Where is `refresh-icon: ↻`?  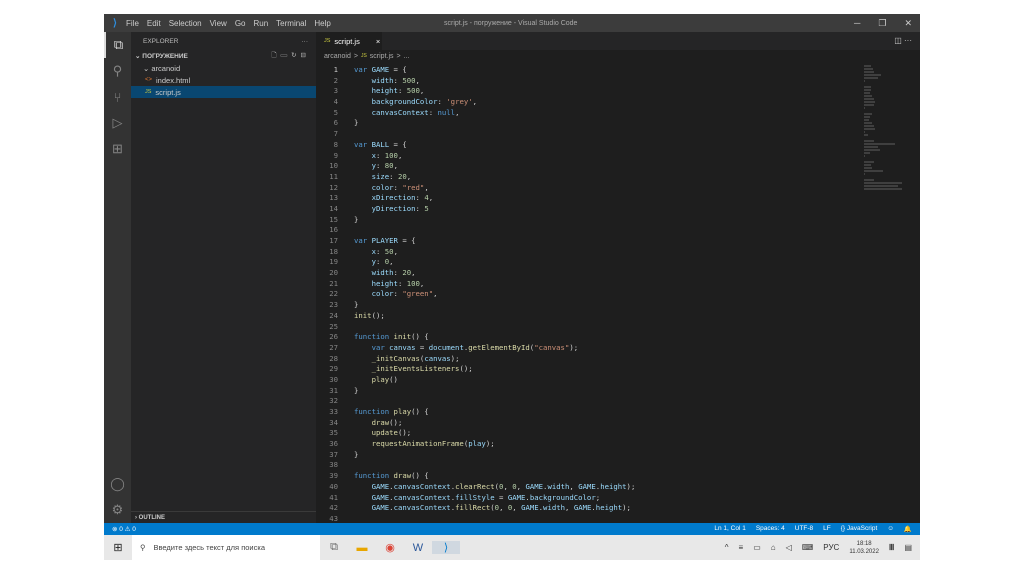 refresh-icon: ↻ is located at coordinates (295, 55).